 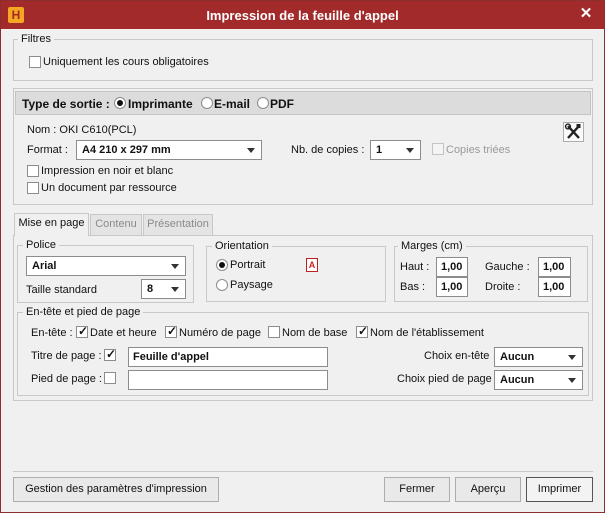 I want to click on copies-triees-checkbox, so click(x=438, y=149).